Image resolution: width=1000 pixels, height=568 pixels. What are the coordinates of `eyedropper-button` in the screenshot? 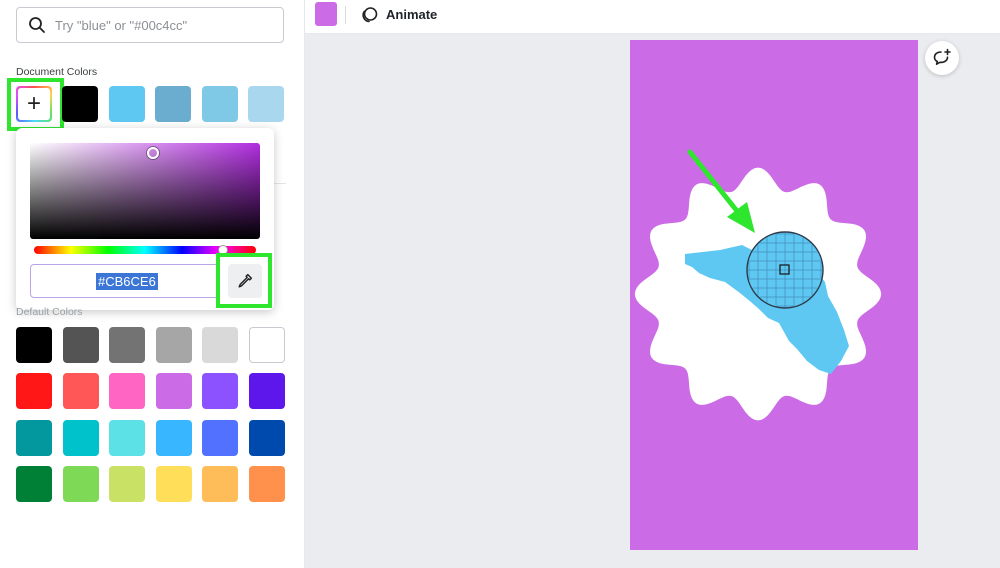 It's located at (245, 281).